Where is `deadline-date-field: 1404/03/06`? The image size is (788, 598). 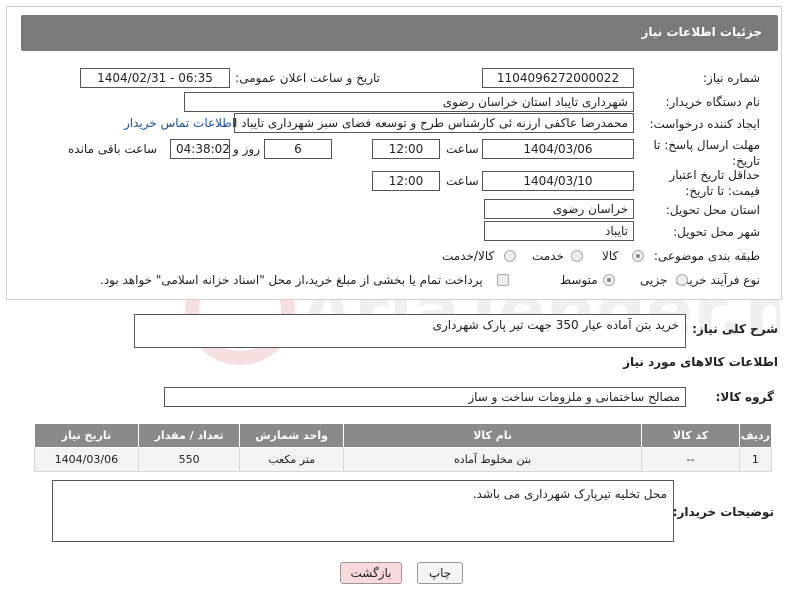
deadline-date-field: 1404/03/06 is located at coordinates (558, 149).